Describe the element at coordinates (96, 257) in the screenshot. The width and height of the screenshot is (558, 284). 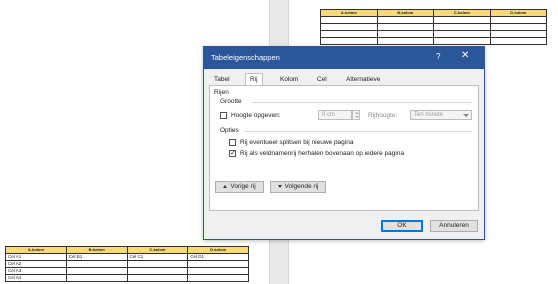
I see `table-cell: Cel B1` at that location.